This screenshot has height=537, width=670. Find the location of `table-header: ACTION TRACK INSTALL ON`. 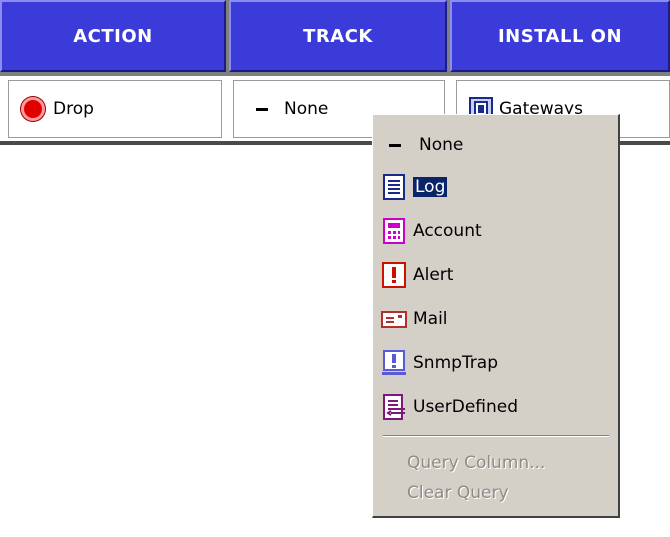

table-header: ACTION TRACK INSTALL ON is located at coordinates (335, 38).